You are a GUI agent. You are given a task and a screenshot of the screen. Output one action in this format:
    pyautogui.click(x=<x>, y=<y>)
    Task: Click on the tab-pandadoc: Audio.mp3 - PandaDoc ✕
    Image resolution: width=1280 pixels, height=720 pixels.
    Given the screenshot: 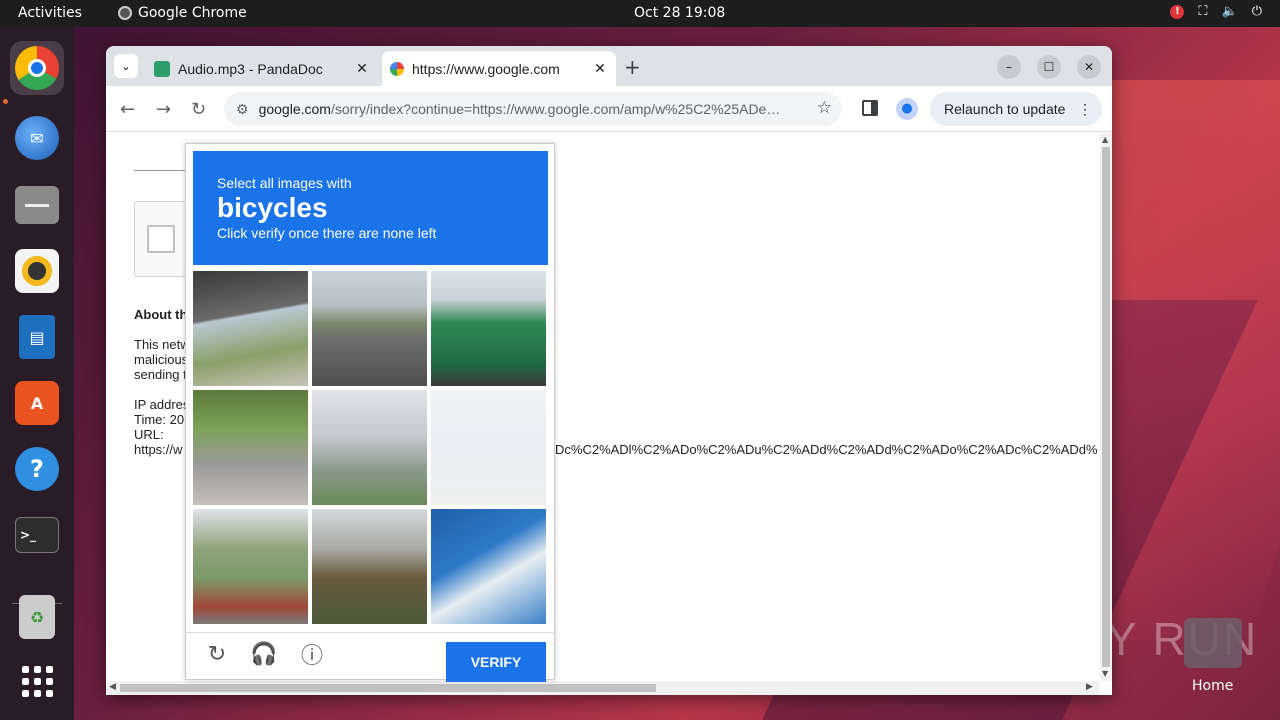 What is the action you would take?
    pyautogui.click(x=262, y=68)
    